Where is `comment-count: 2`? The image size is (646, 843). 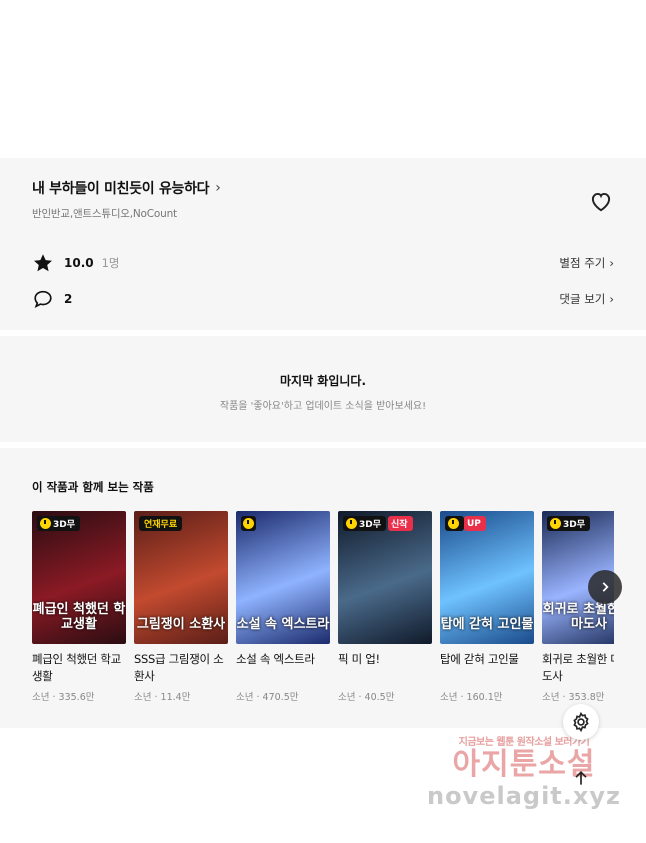
comment-count: 2 is located at coordinates (68, 299).